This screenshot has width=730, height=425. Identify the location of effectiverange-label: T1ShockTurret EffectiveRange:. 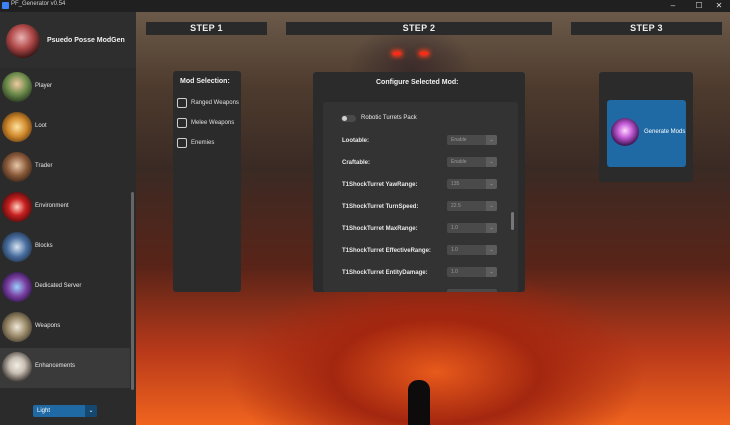
(386, 251).